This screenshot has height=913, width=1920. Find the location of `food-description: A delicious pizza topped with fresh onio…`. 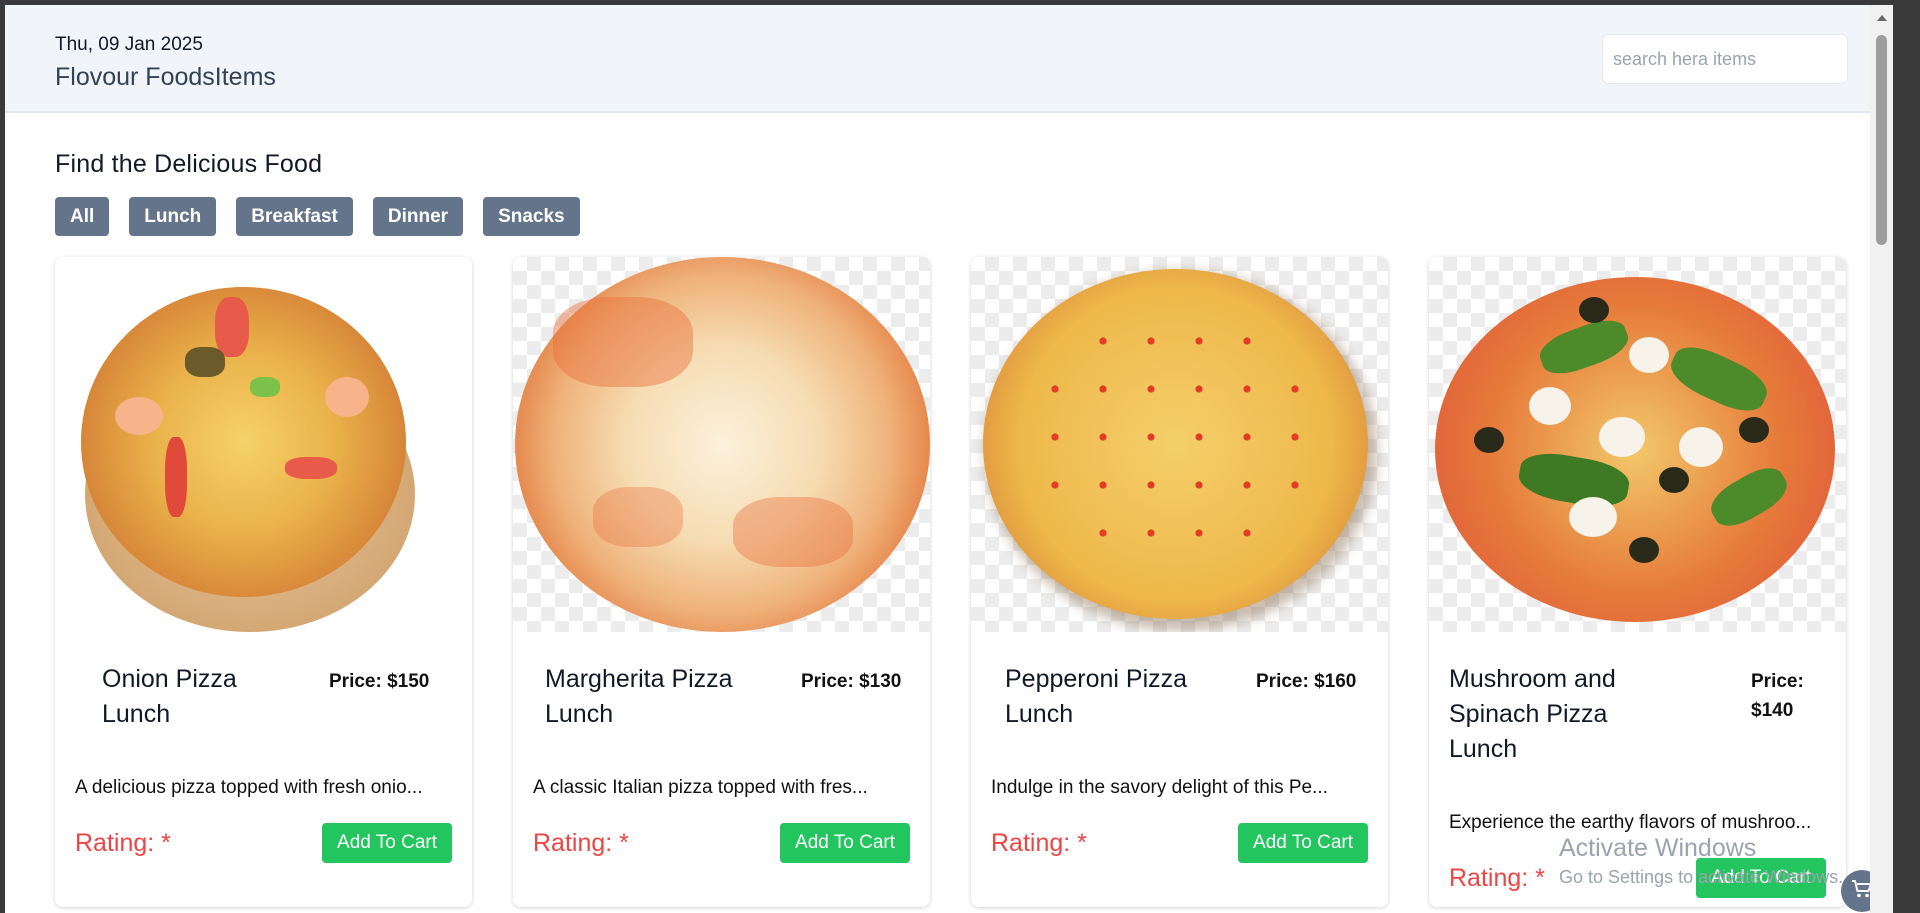

food-description: A delicious pizza topped with fresh onio… is located at coordinates (249, 787).